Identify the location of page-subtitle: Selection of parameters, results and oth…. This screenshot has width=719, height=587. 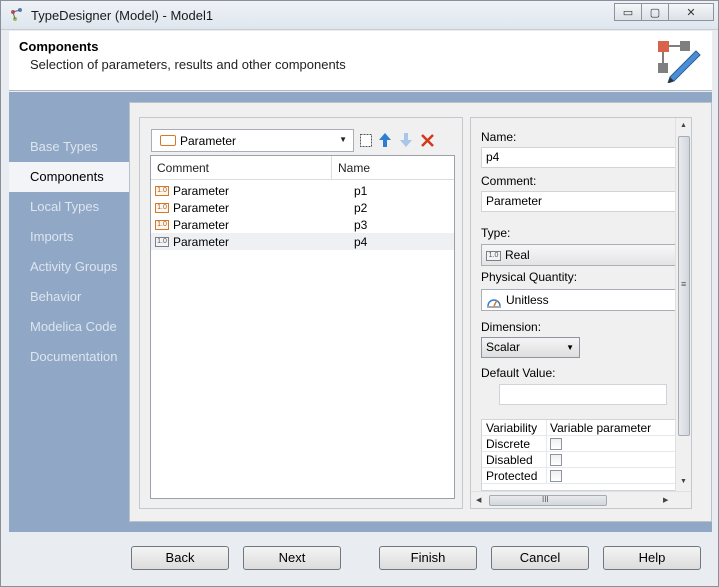
(188, 64).